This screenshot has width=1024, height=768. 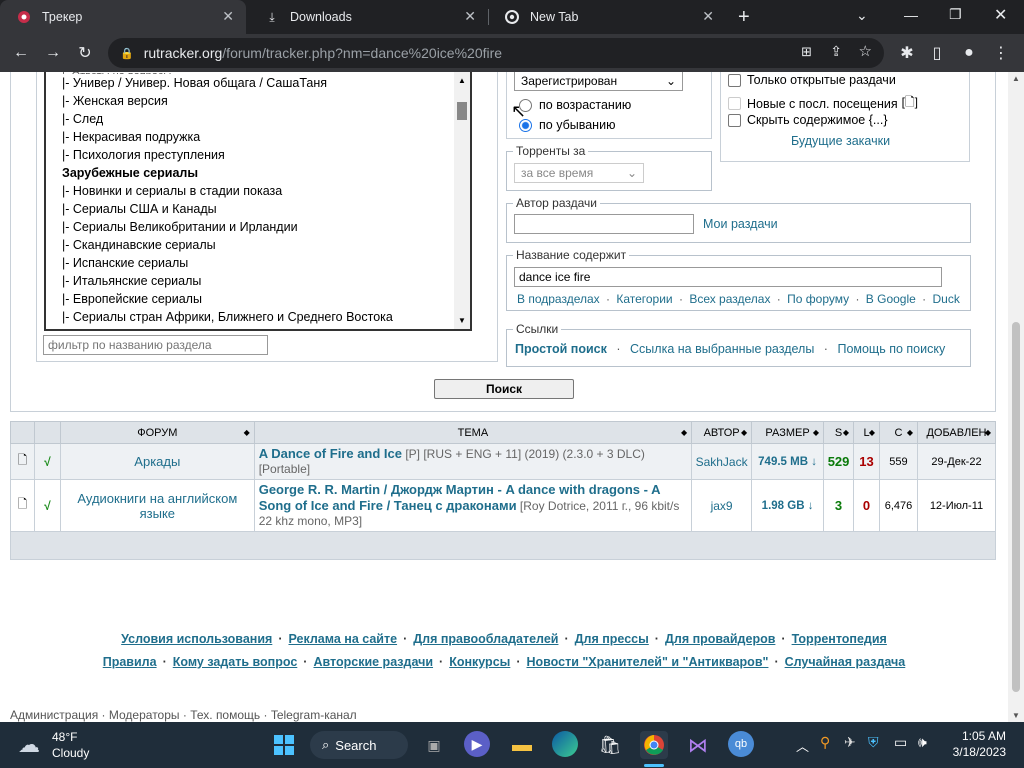 I want to click on forum-link: Аркады, so click(x=157, y=461).